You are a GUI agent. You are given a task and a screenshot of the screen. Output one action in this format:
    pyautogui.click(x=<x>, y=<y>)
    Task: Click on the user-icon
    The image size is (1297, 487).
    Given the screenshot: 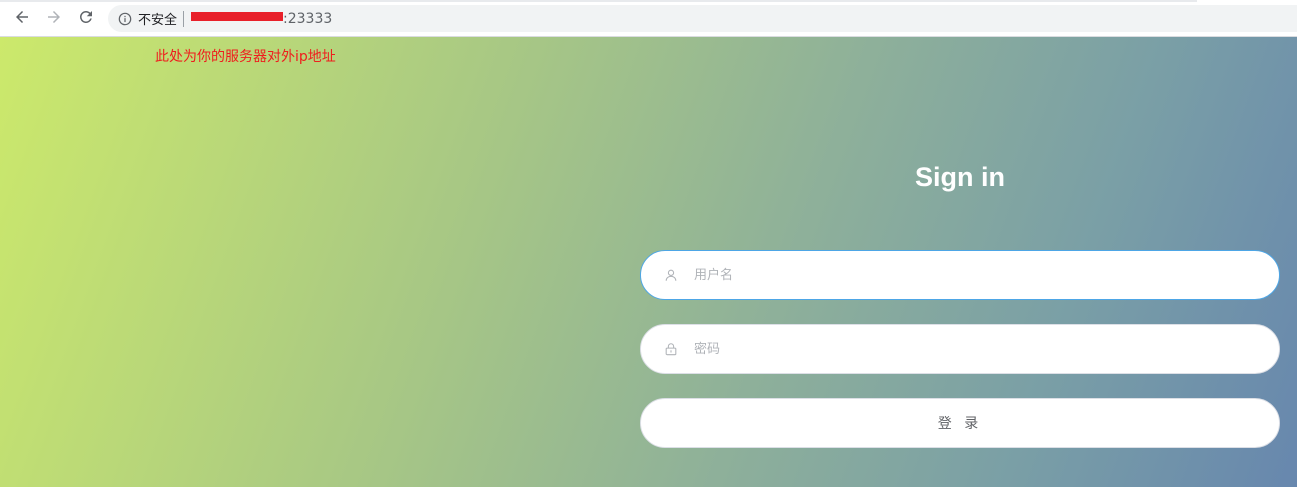 What is the action you would take?
    pyautogui.click(x=671, y=275)
    